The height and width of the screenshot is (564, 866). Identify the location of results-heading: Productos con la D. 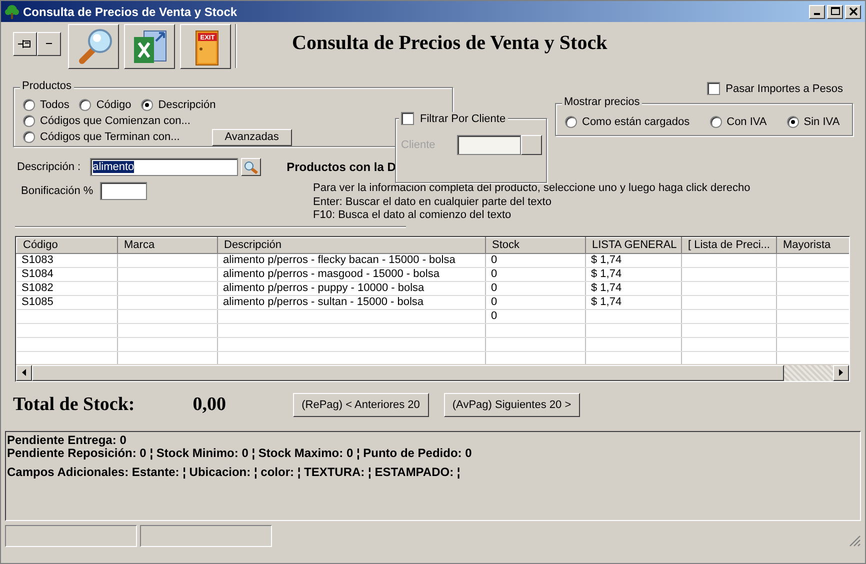
(341, 167).